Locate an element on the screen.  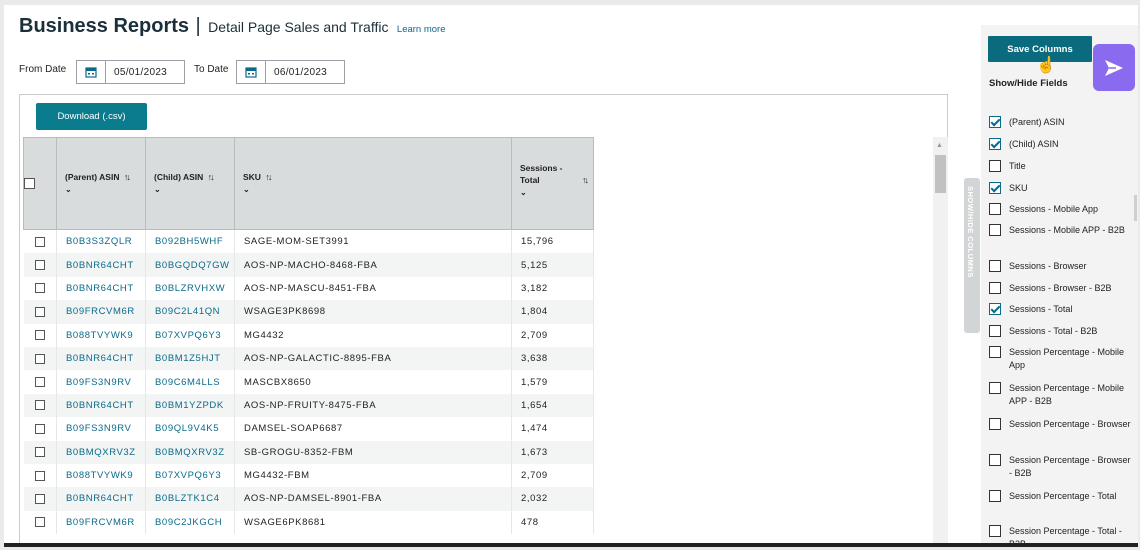
field-label: Sessions - Browser - B2B is located at coordinates (1060, 288).